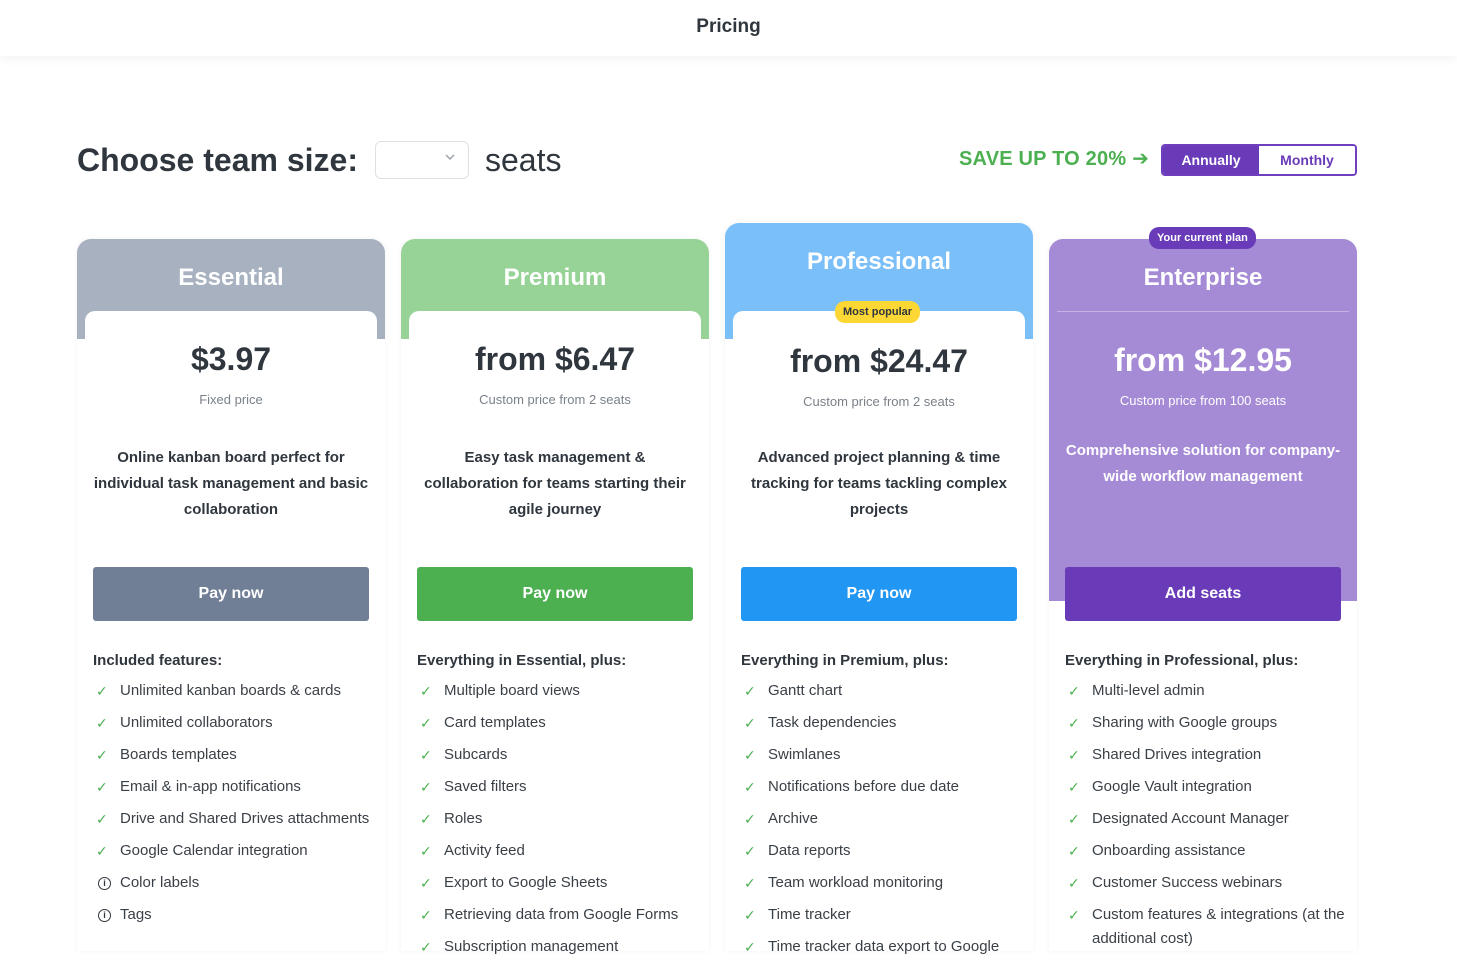 This screenshot has width=1457, height=967. What do you see at coordinates (879, 361) in the screenshot?
I see `plan-price: from $24.47` at bounding box center [879, 361].